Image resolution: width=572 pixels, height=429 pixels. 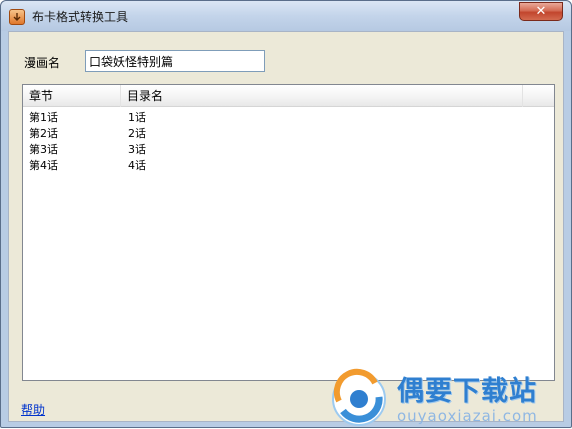 What do you see at coordinates (467, 416) in the screenshot?
I see `watermark-url: ouyaoxiazai.com` at bounding box center [467, 416].